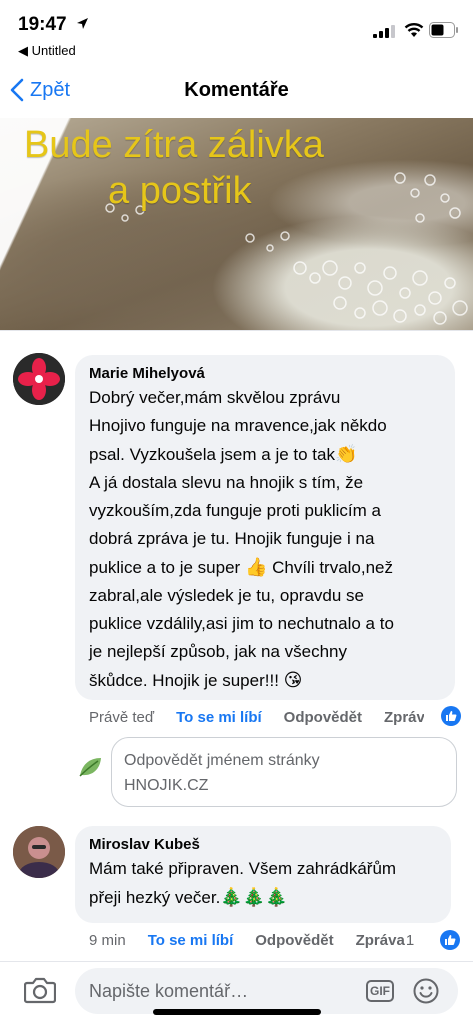 The image size is (473, 1024). I want to click on comment-time: 9 min, so click(107, 940).